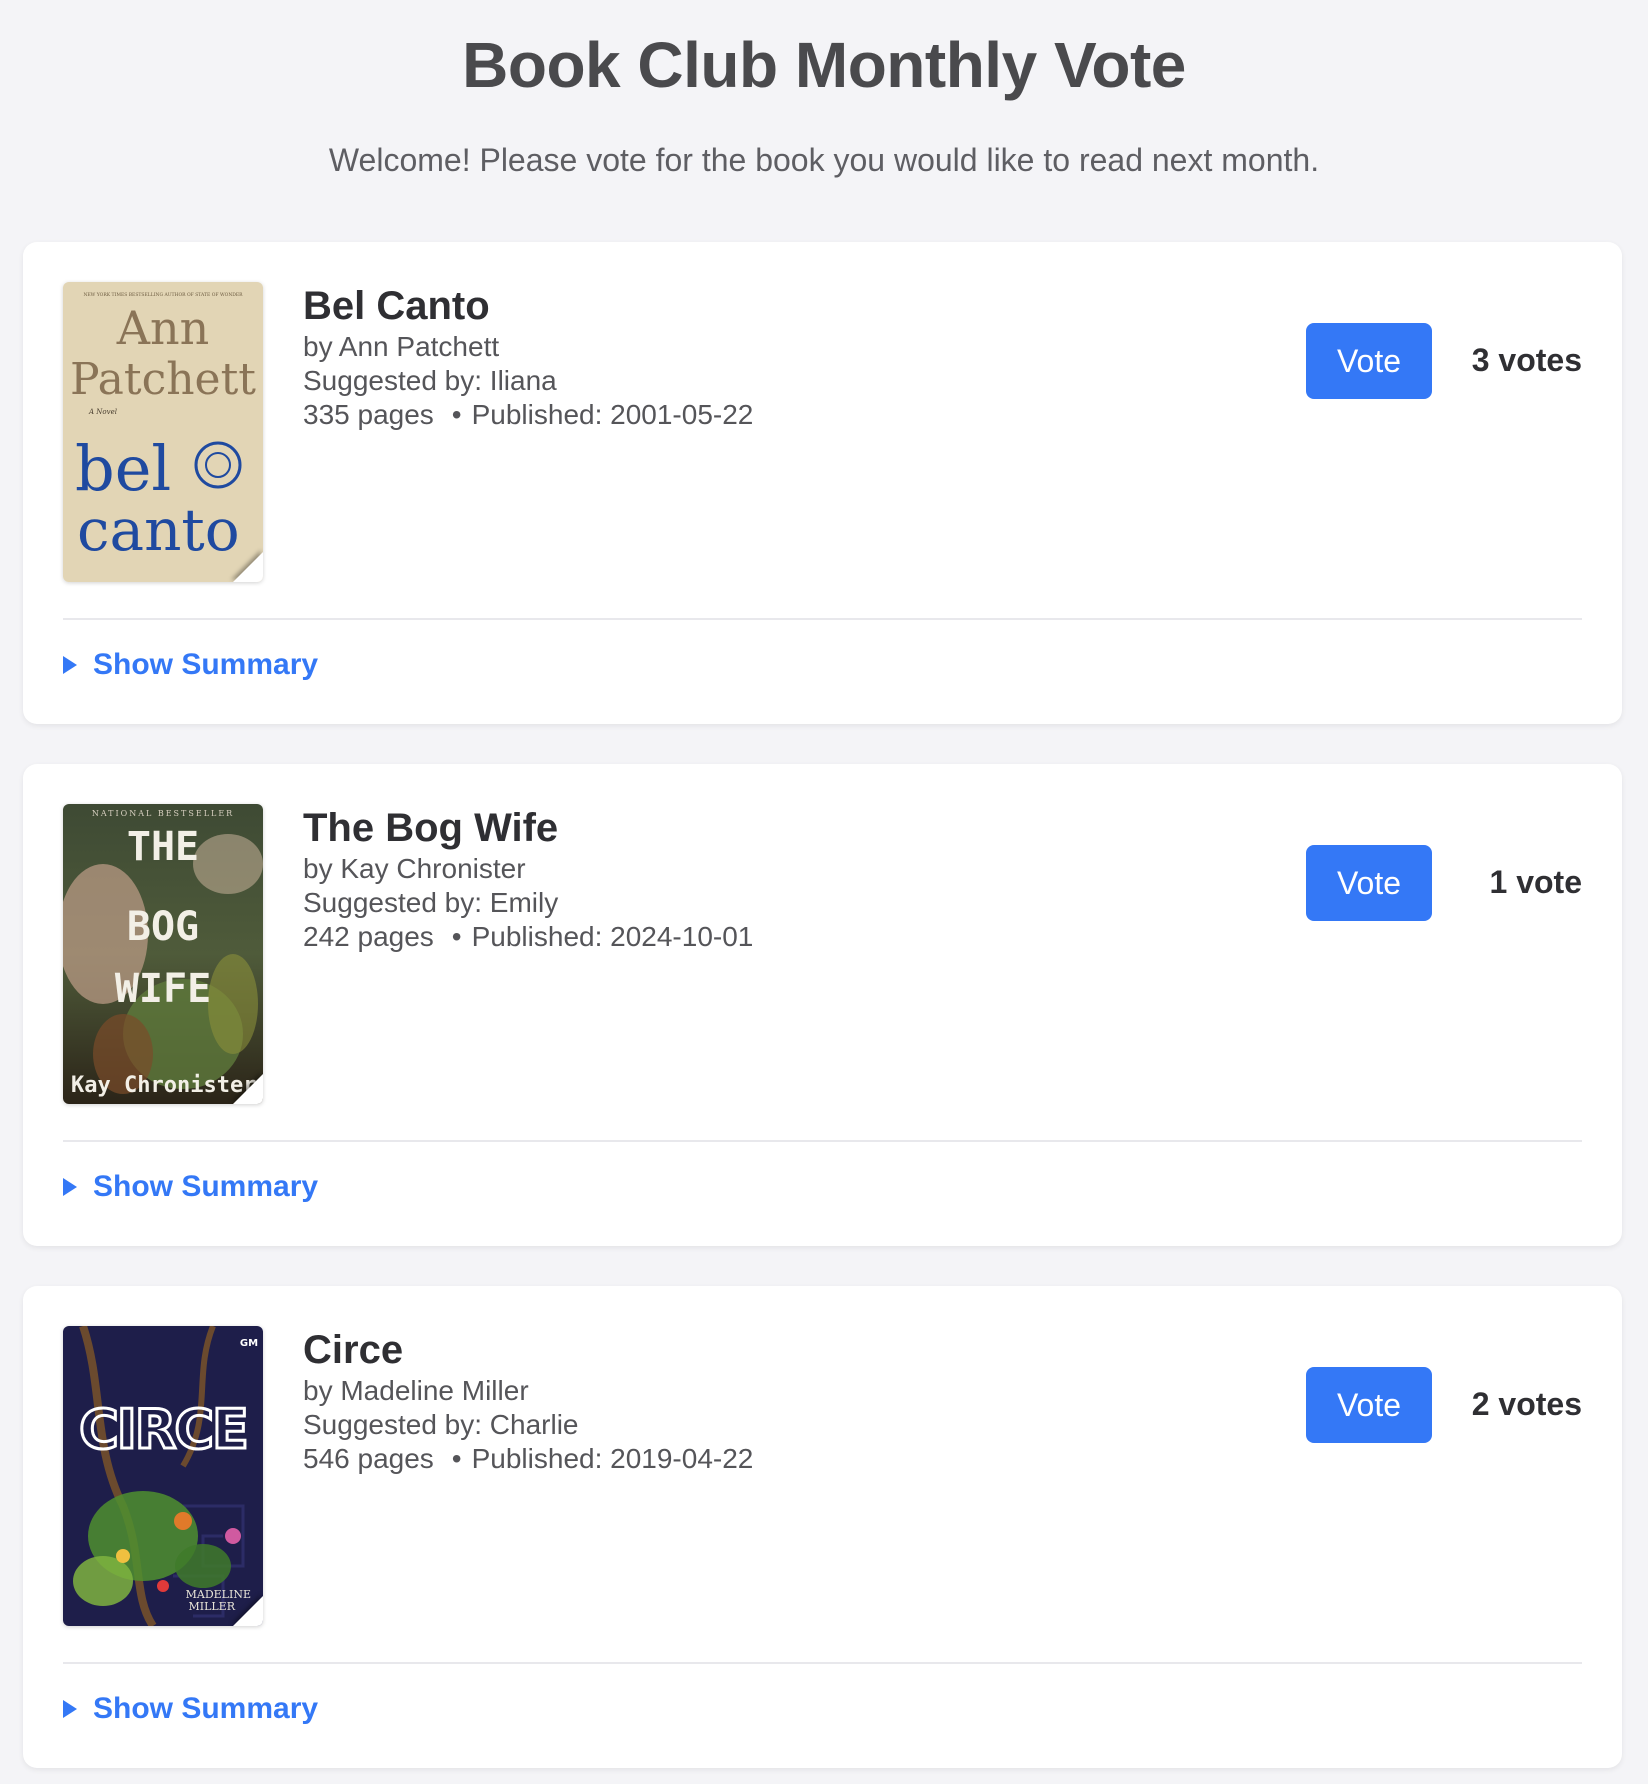 The height and width of the screenshot is (1784, 1648). I want to click on book-cover-image: GM CIRCE MADELINE MILLER, so click(163, 1476).